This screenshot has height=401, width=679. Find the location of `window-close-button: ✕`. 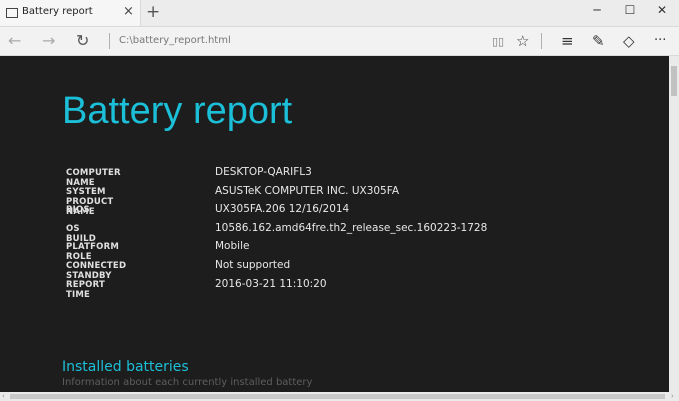

window-close-button: ✕ is located at coordinates (662, 13).